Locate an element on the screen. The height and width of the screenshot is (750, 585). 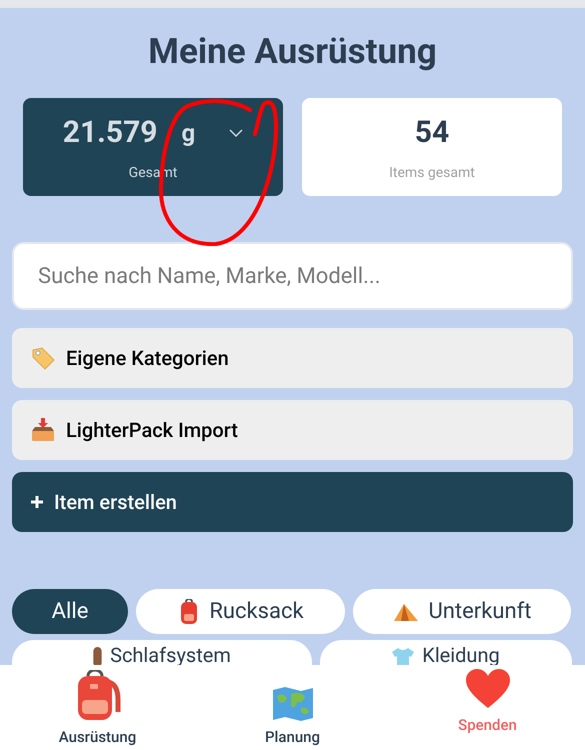
items-count: 54 is located at coordinates (432, 133).